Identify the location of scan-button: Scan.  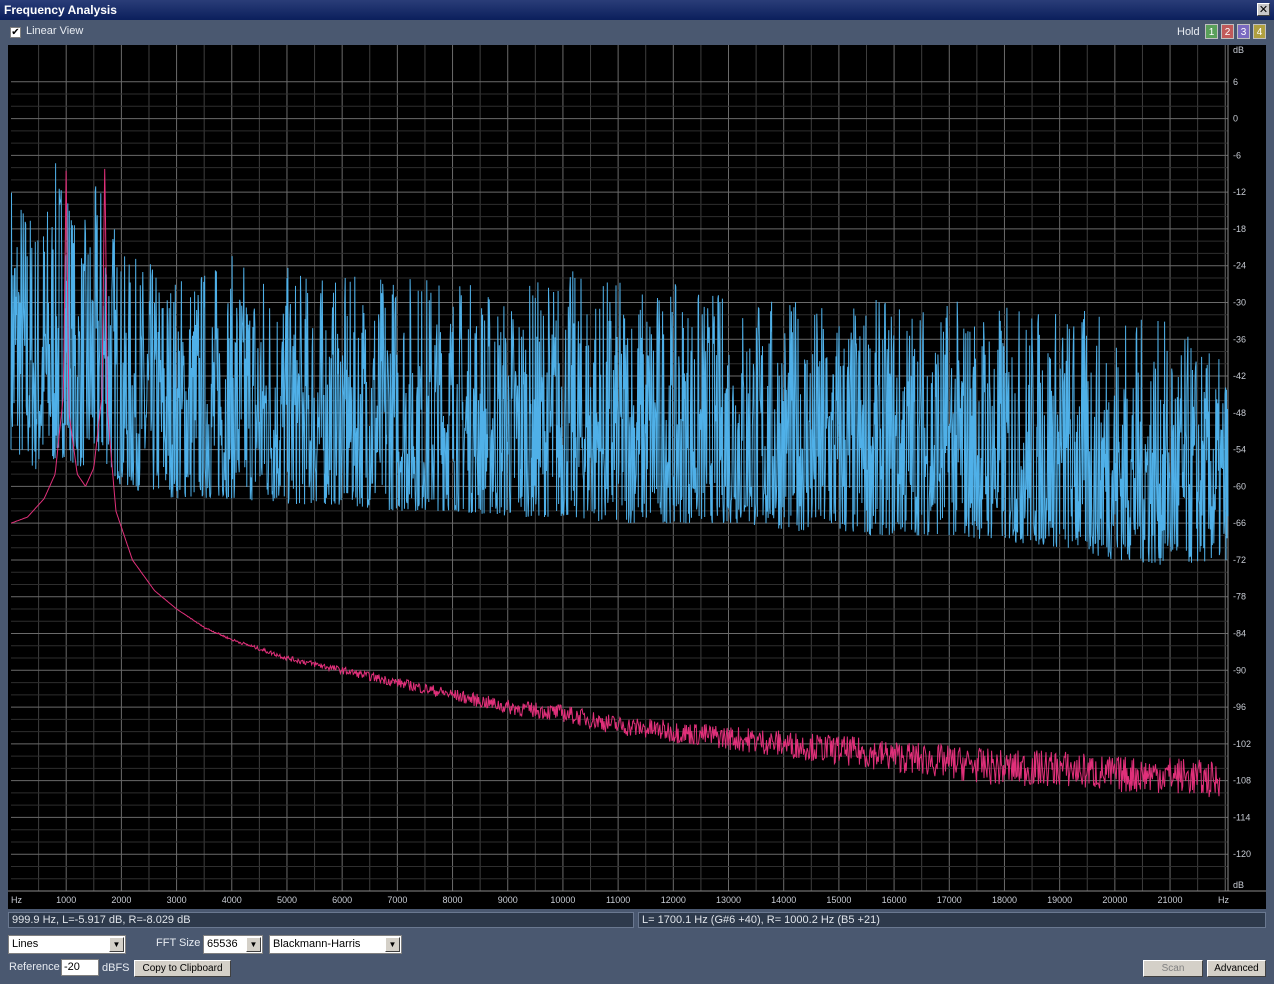
(1173, 968).